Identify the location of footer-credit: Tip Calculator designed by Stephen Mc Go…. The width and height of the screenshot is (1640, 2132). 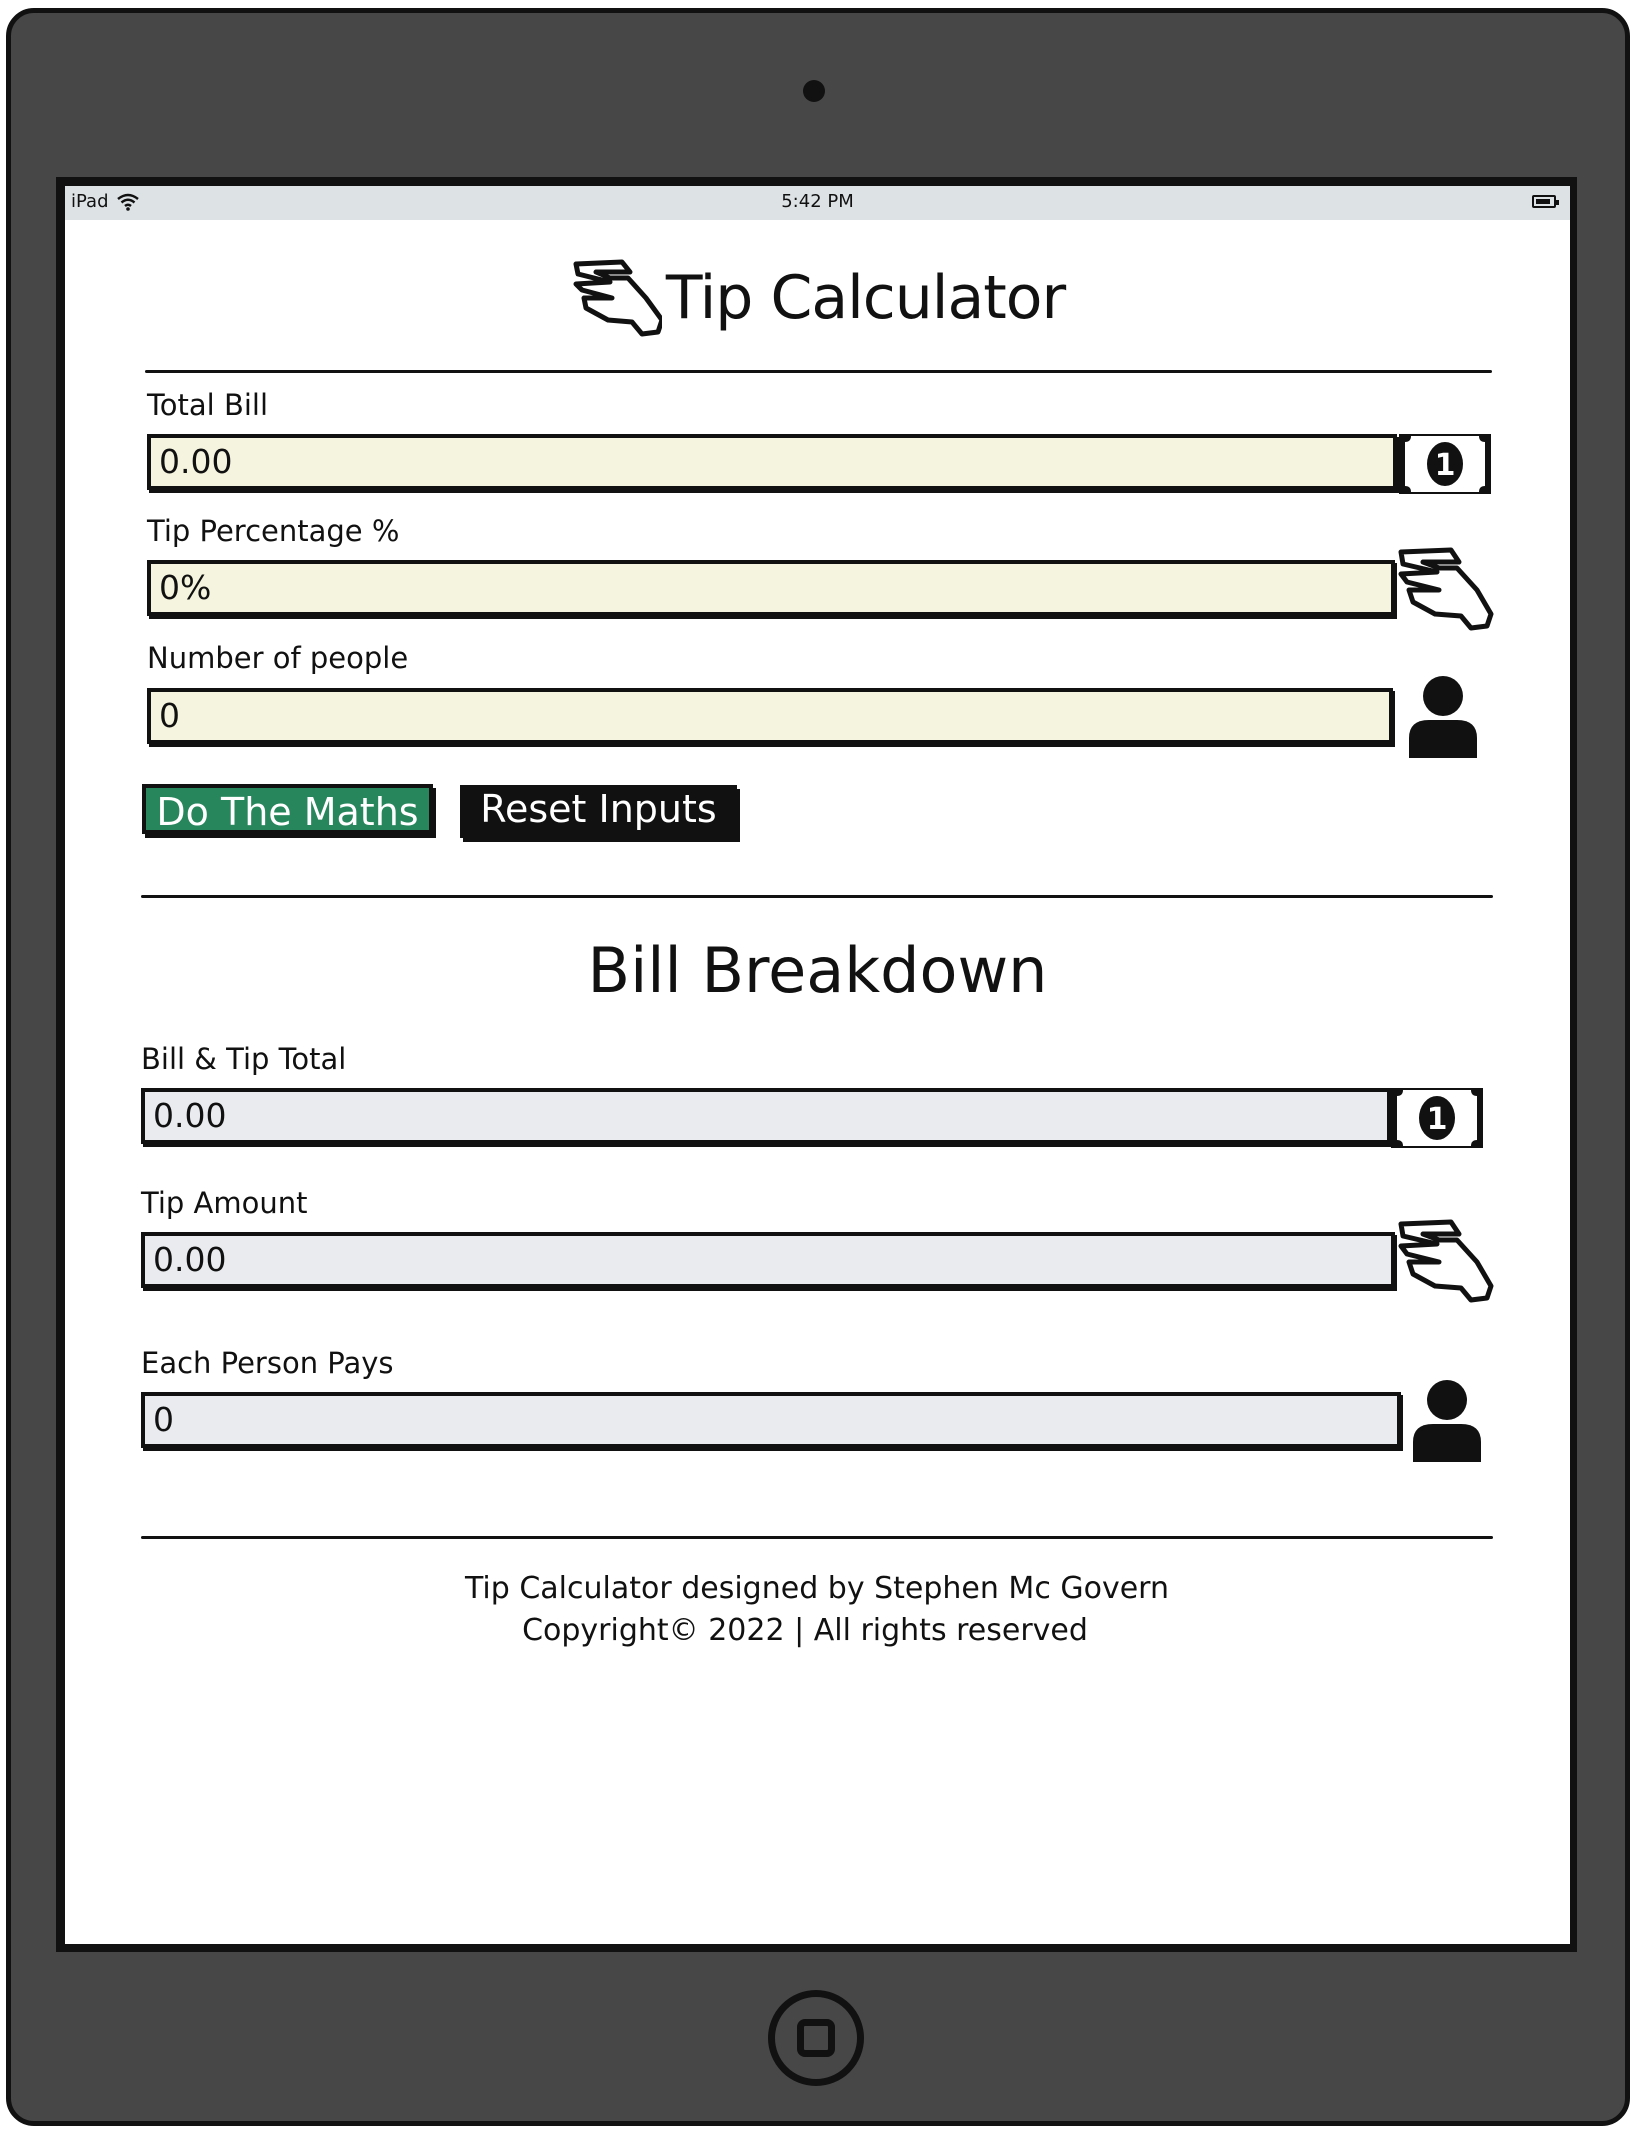
(817, 1588).